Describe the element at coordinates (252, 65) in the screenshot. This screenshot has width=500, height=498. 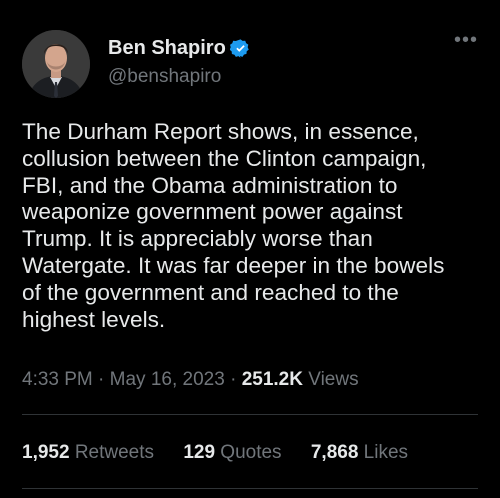
I see `tweet-header: Ben Shapiro @benshapiro •••` at that location.